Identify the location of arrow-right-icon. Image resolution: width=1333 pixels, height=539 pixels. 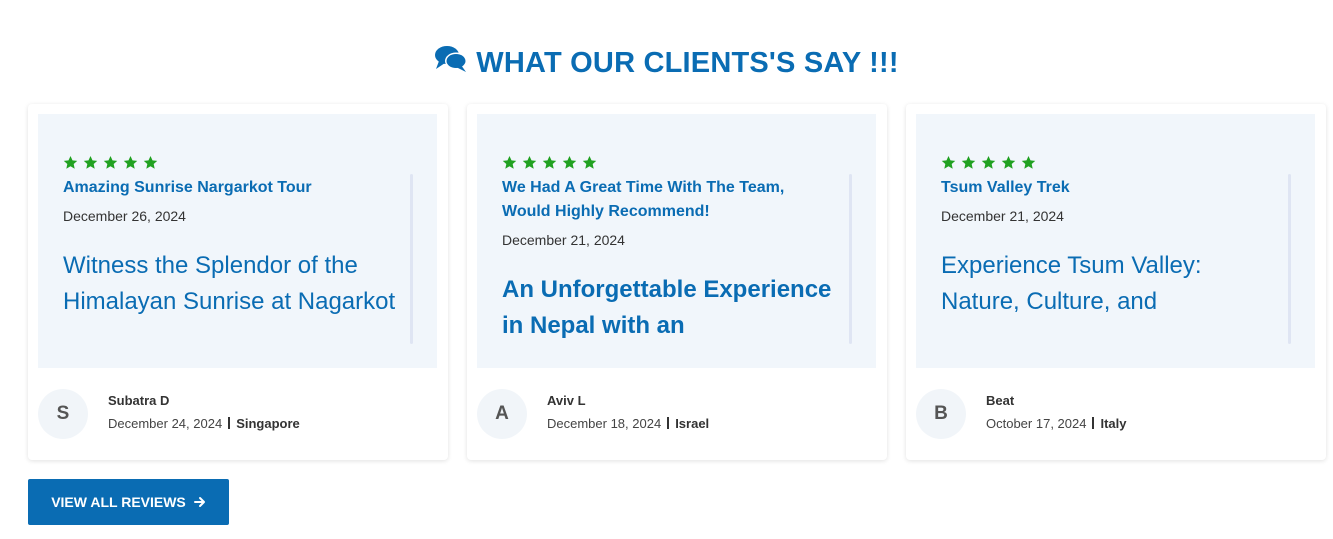
(199, 502).